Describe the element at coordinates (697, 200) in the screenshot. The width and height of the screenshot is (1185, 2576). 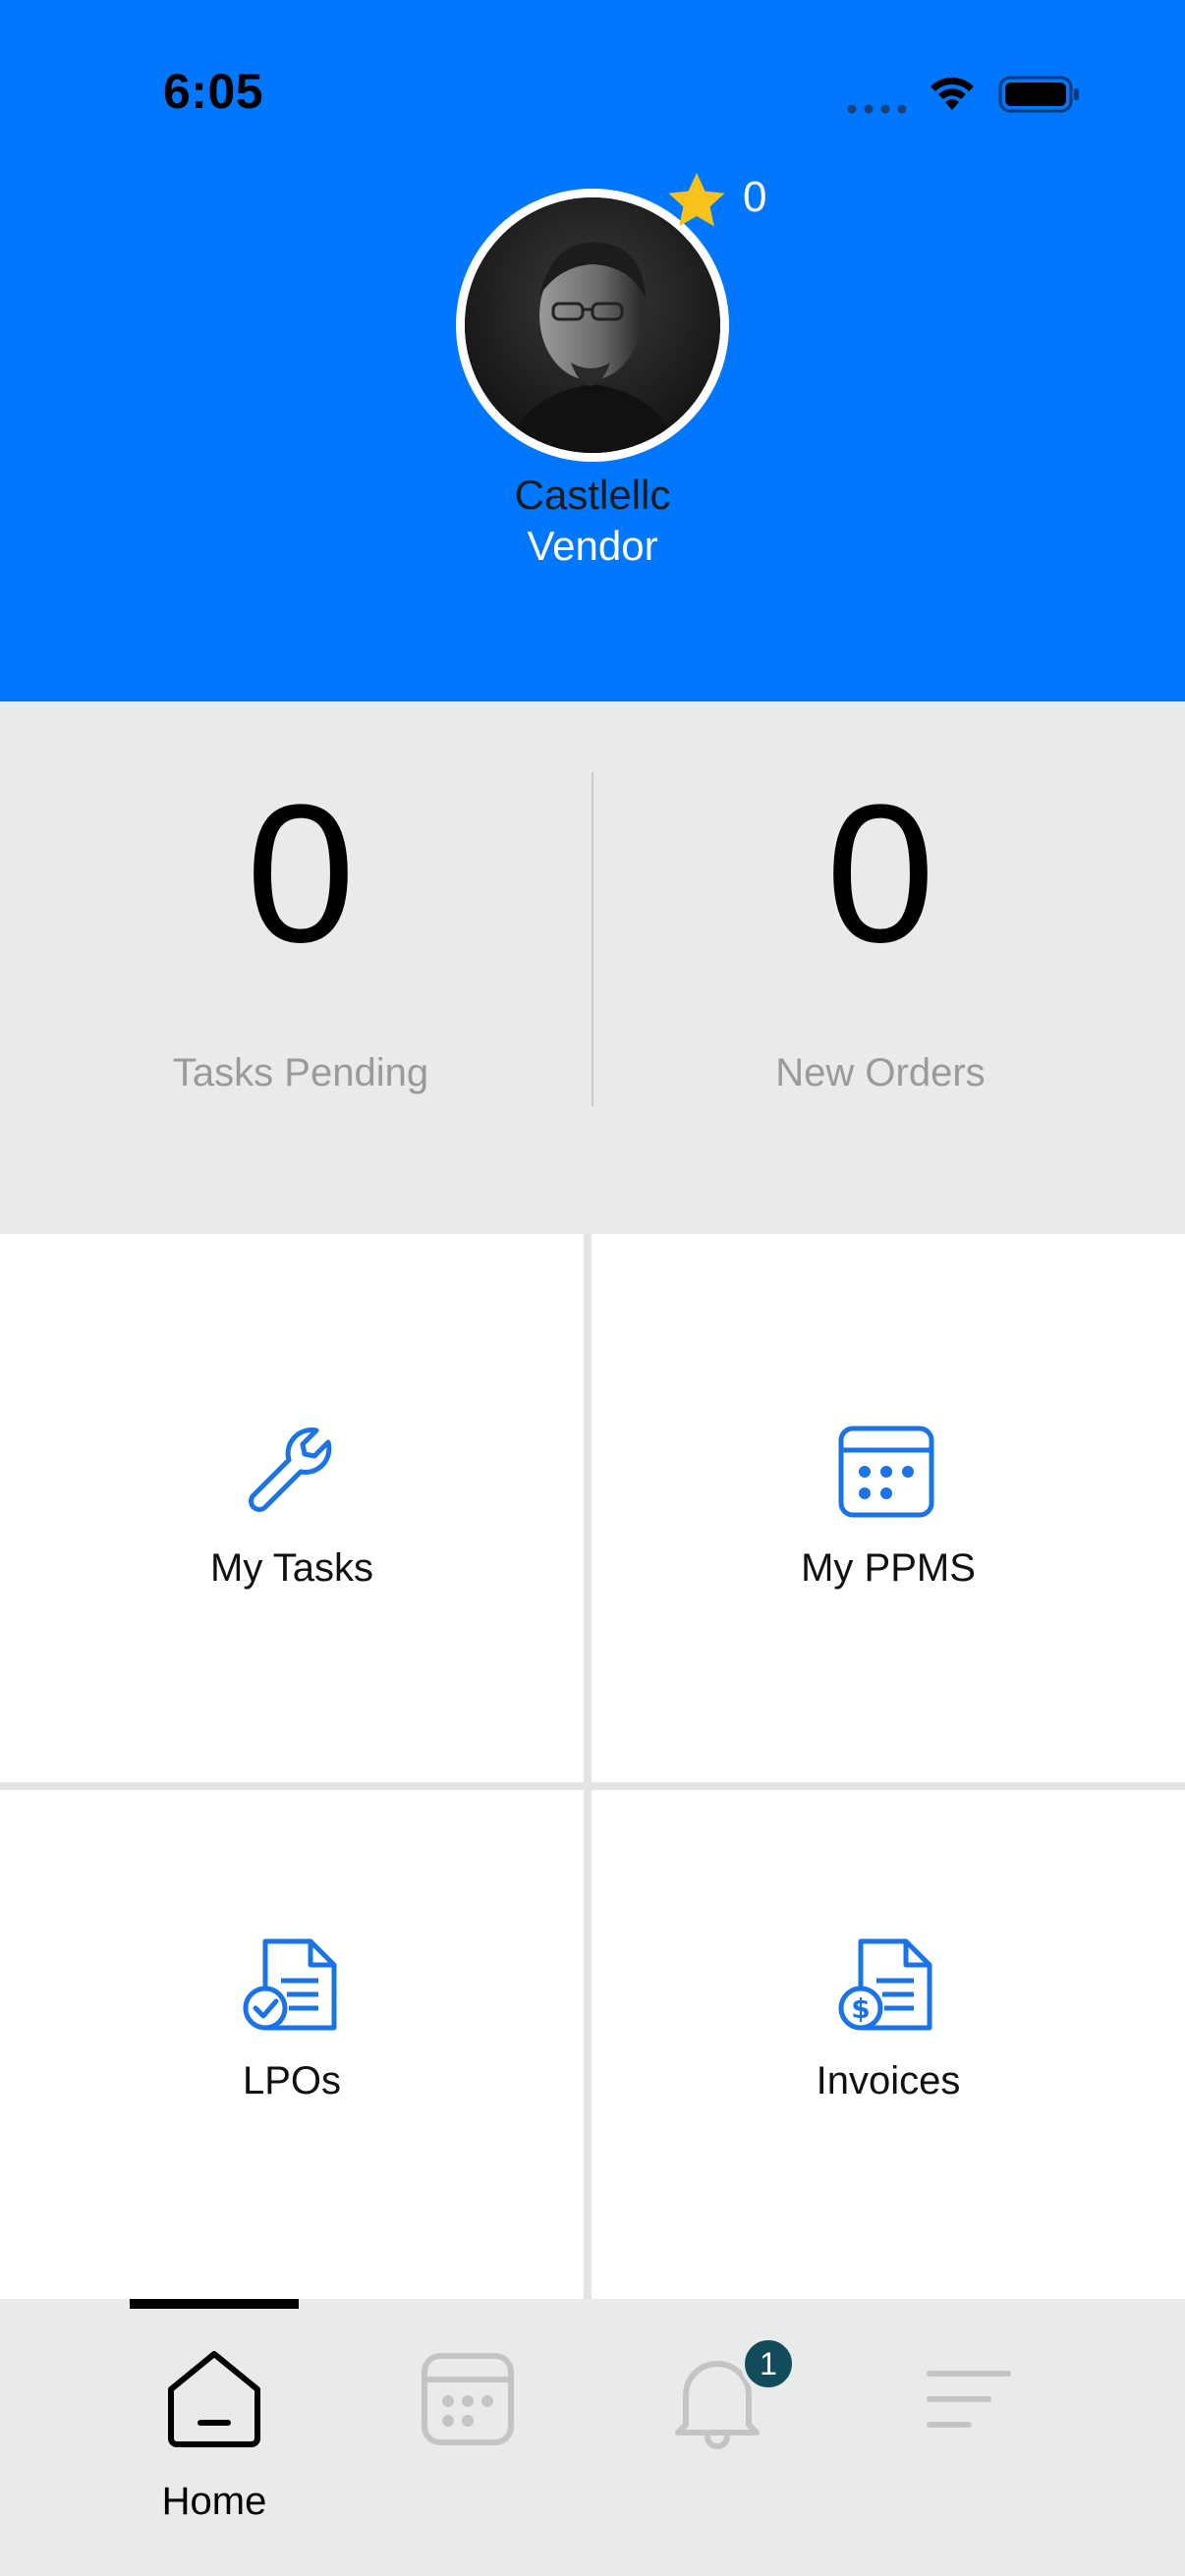
I see `star-icon` at that location.